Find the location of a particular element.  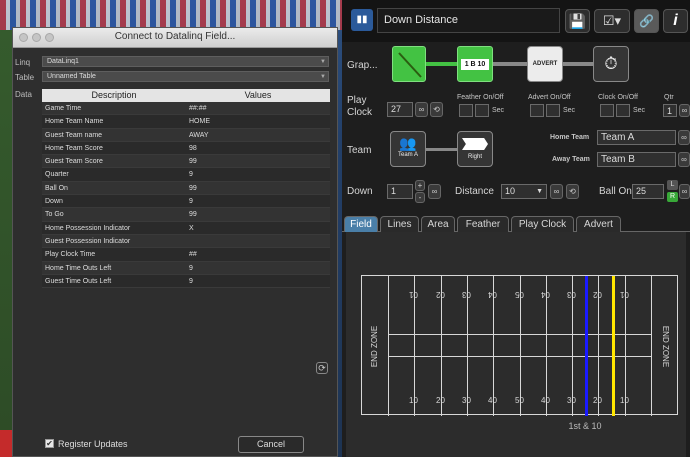

away-team-input: Team B is located at coordinates (636, 159).